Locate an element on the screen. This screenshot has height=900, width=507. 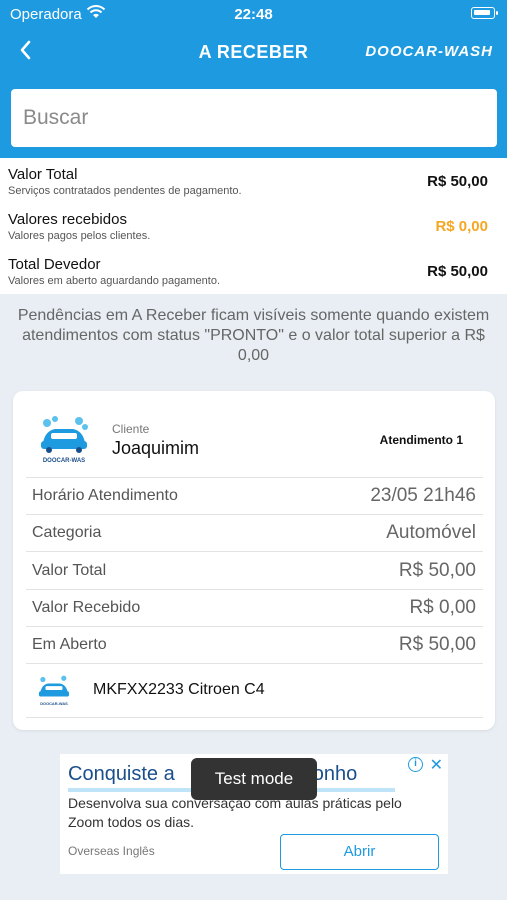
detail-label: Horário Atendimento is located at coordinates (105, 495).